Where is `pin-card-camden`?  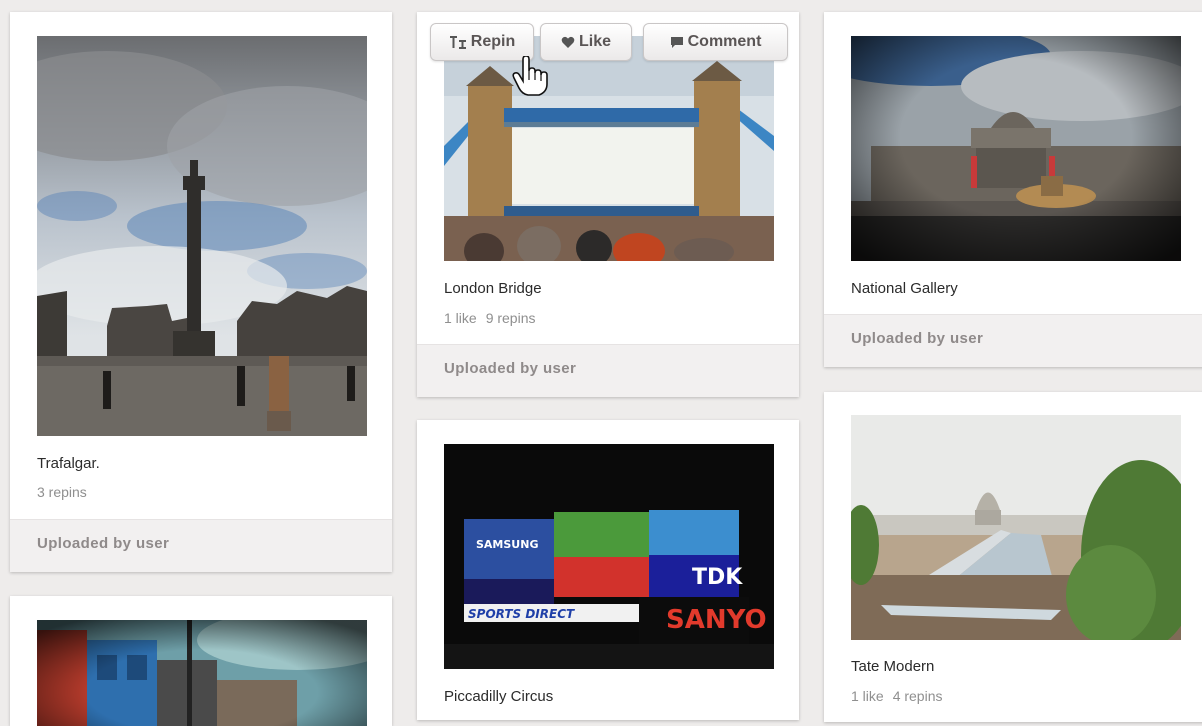
pin-card-camden is located at coordinates (201, 661).